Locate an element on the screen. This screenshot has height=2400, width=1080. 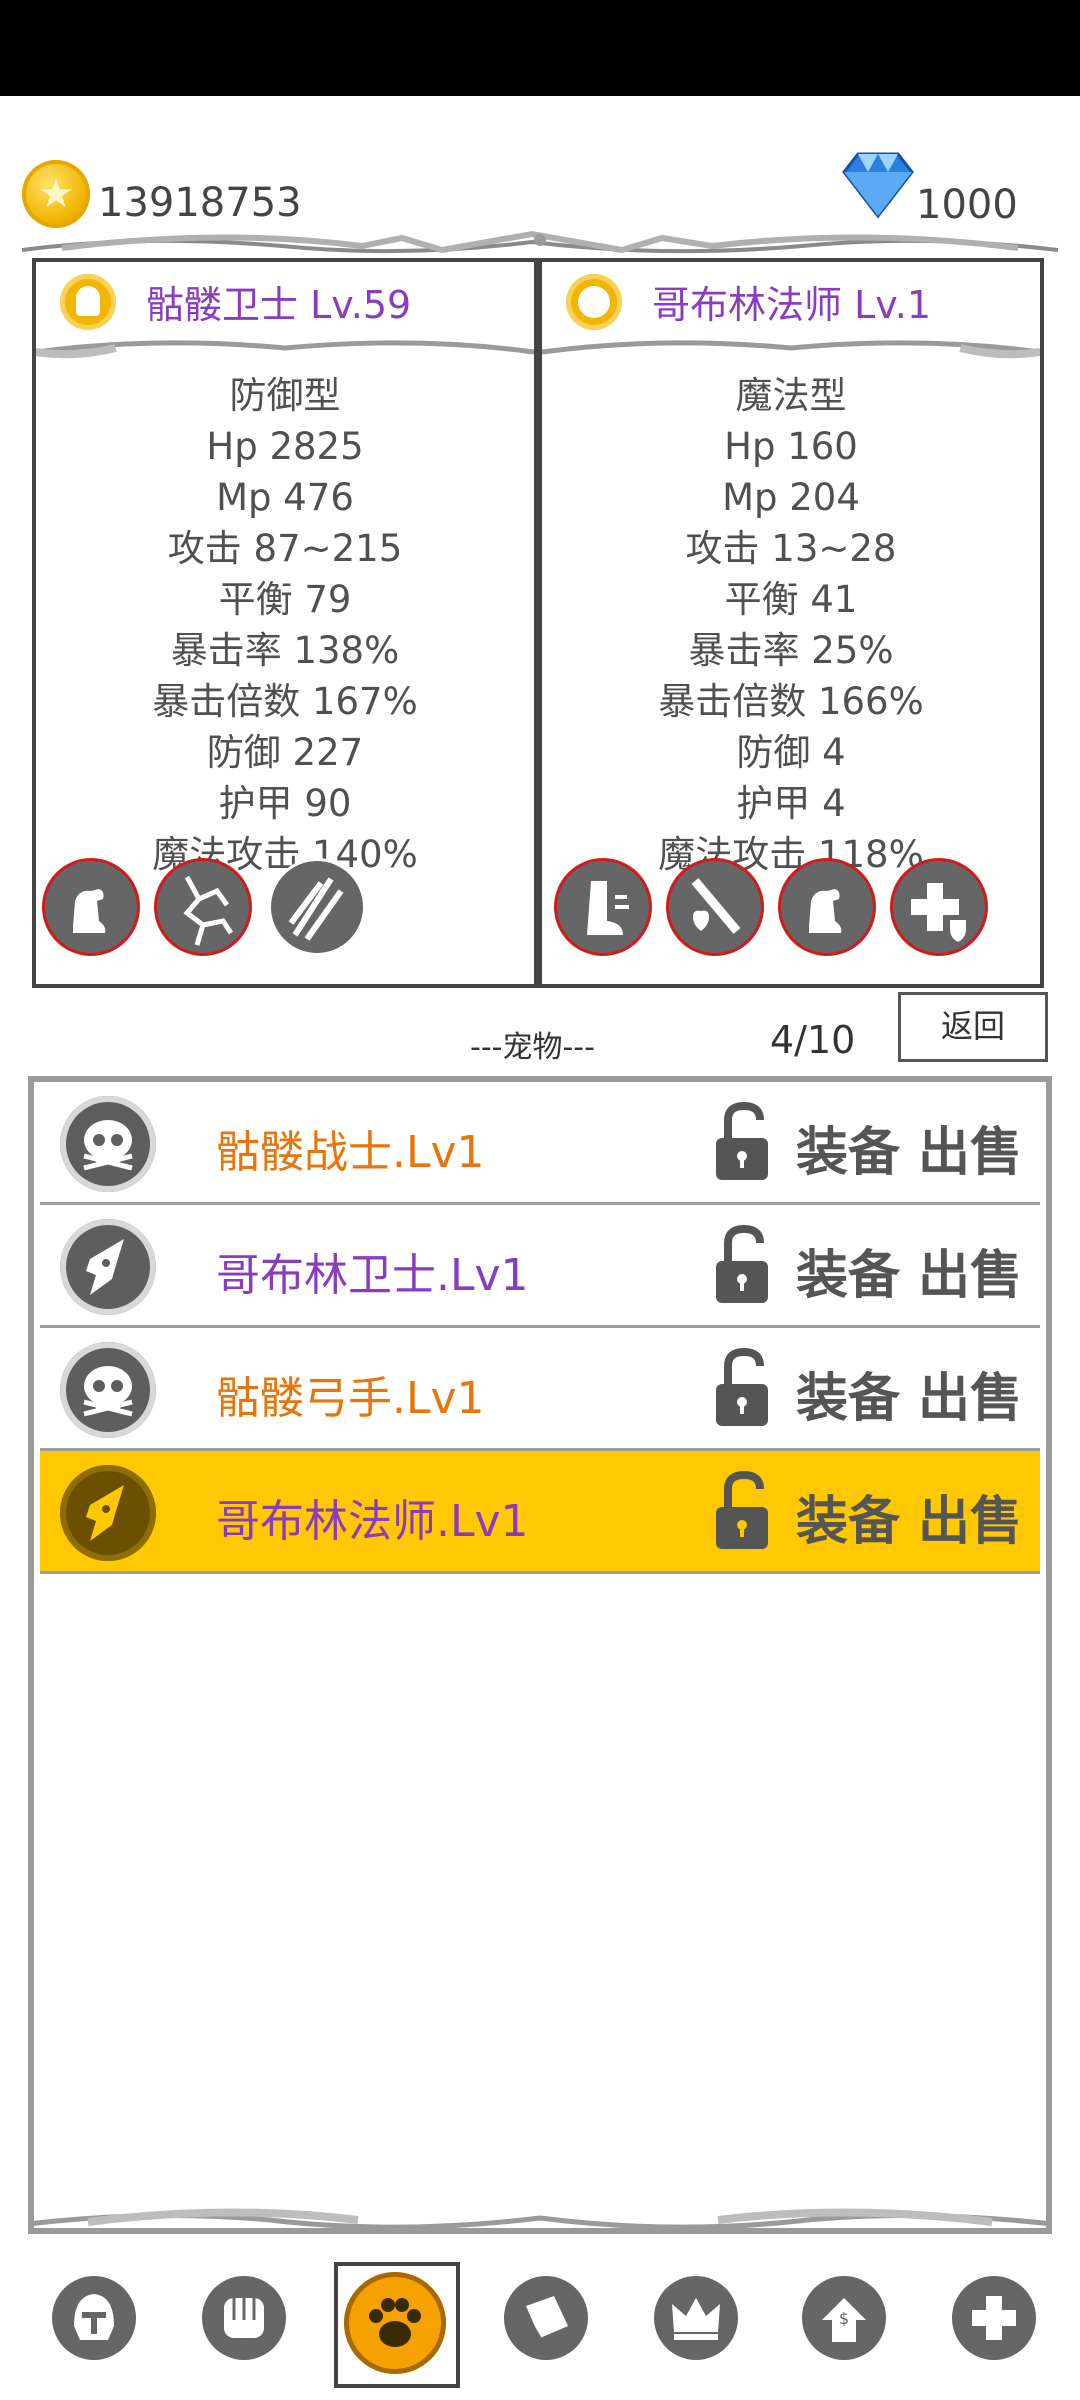
pet-row: 哥布林卫士.Lv1 装备 出售 is located at coordinates (540, 1266).